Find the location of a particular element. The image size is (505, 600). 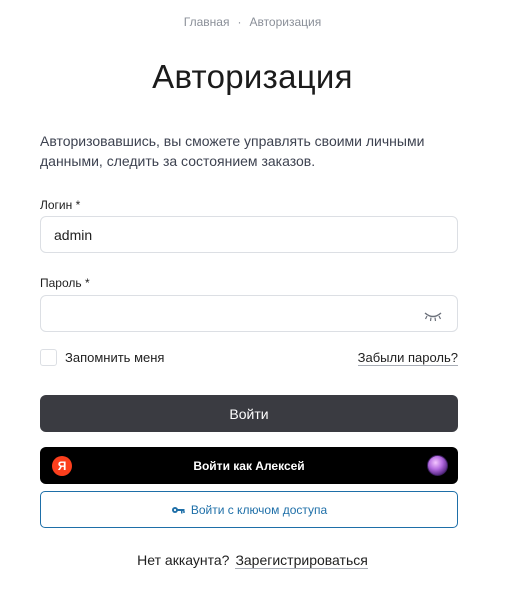

register-prompt: Нет аккаунта? Зарегистрироваться is located at coordinates (252, 560).